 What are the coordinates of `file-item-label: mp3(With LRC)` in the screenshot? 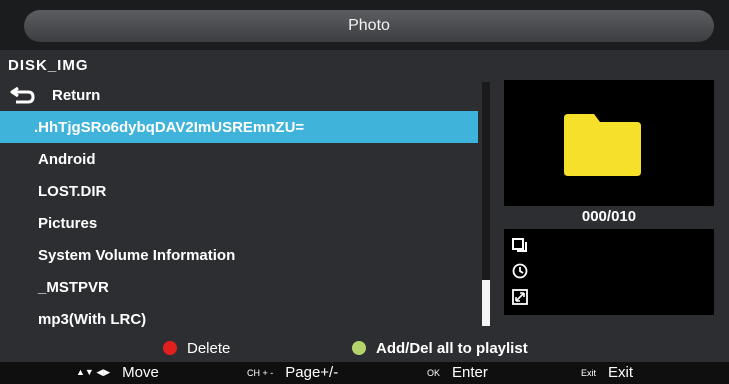 It's located at (92, 319).